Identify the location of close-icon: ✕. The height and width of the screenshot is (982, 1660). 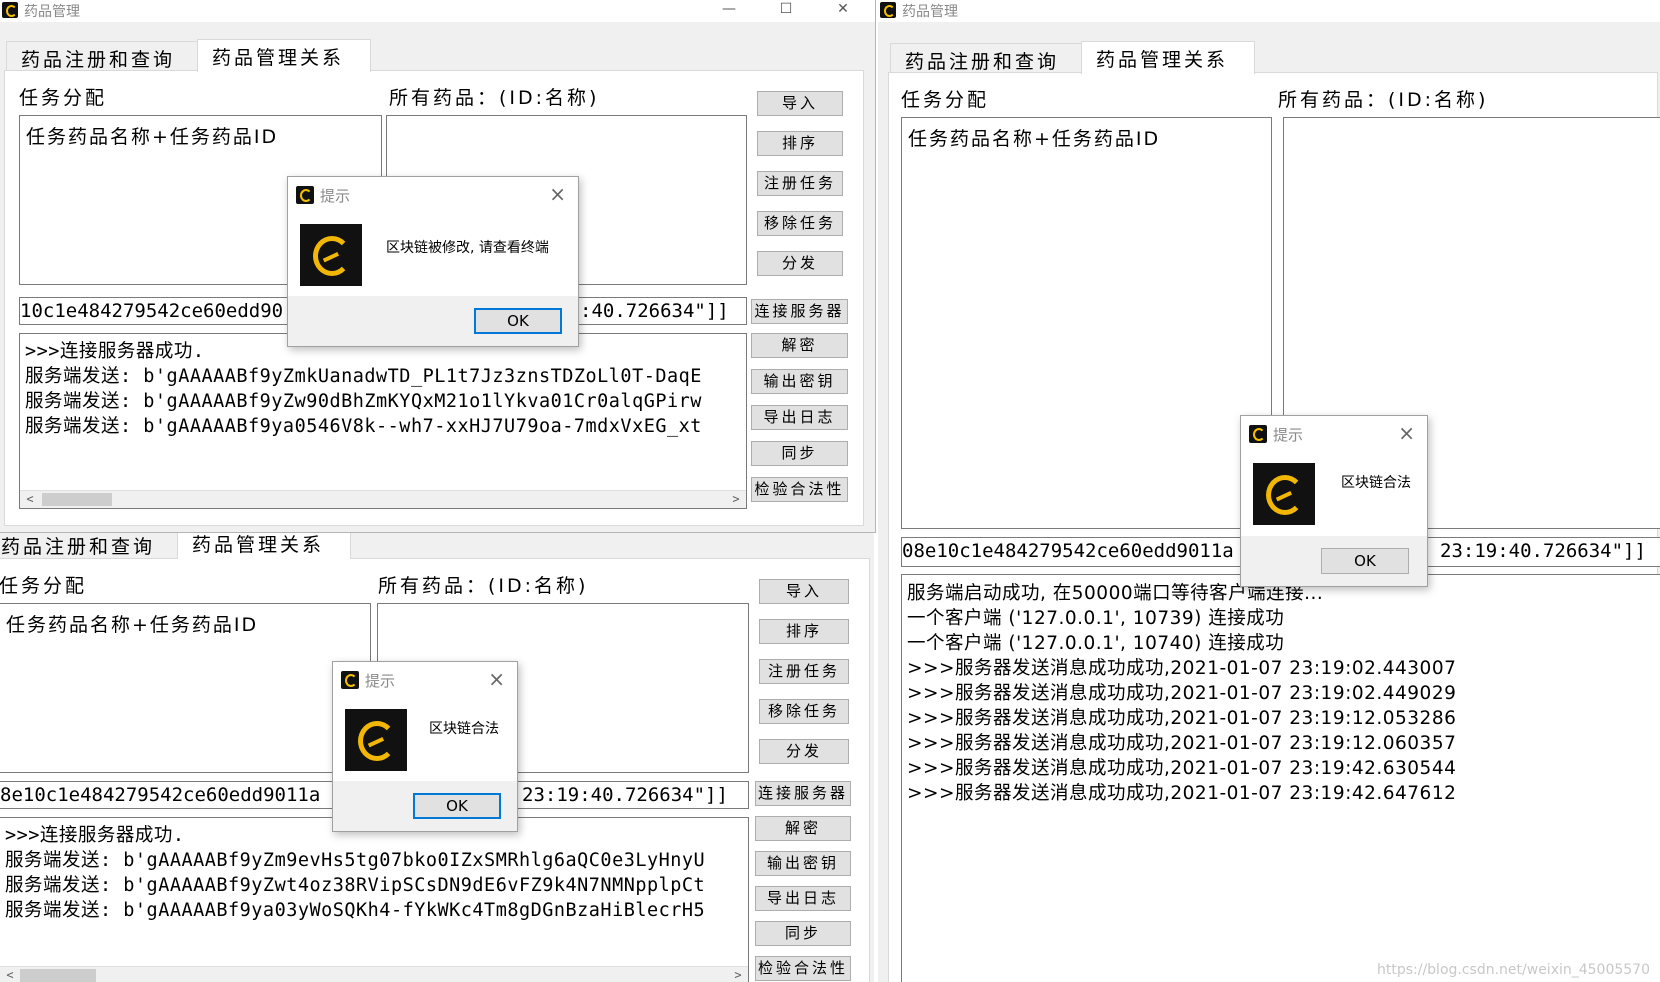
(843, 11).